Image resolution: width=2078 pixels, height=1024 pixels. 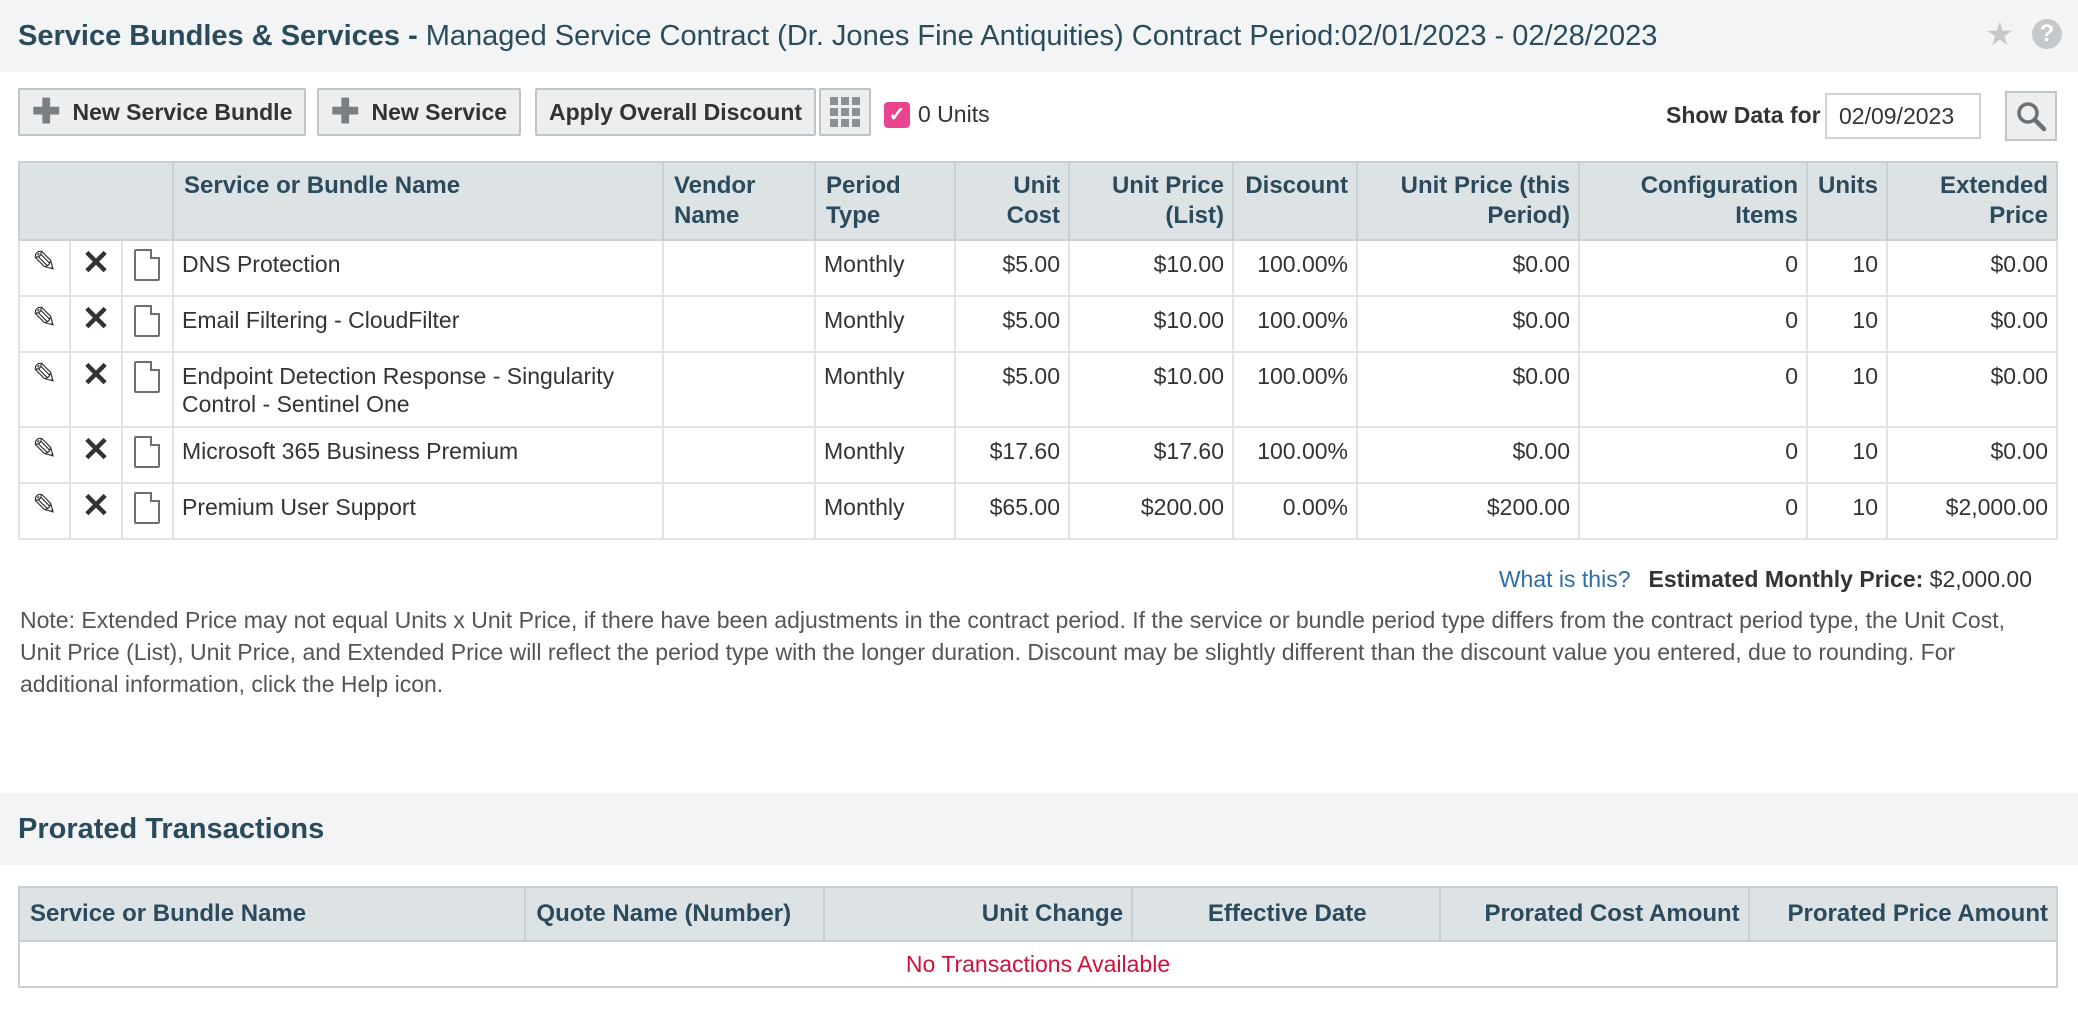 What do you see at coordinates (1743, 115) in the screenshot?
I see `show-data-label: Show Data for` at bounding box center [1743, 115].